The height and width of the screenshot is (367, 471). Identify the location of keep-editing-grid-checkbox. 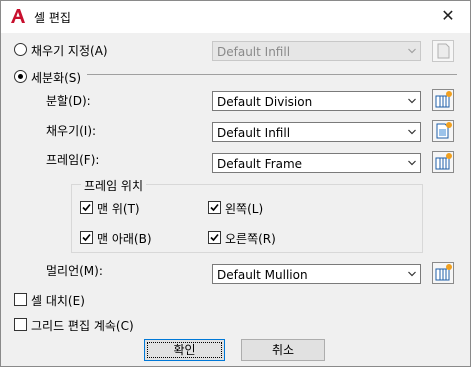
(20, 324).